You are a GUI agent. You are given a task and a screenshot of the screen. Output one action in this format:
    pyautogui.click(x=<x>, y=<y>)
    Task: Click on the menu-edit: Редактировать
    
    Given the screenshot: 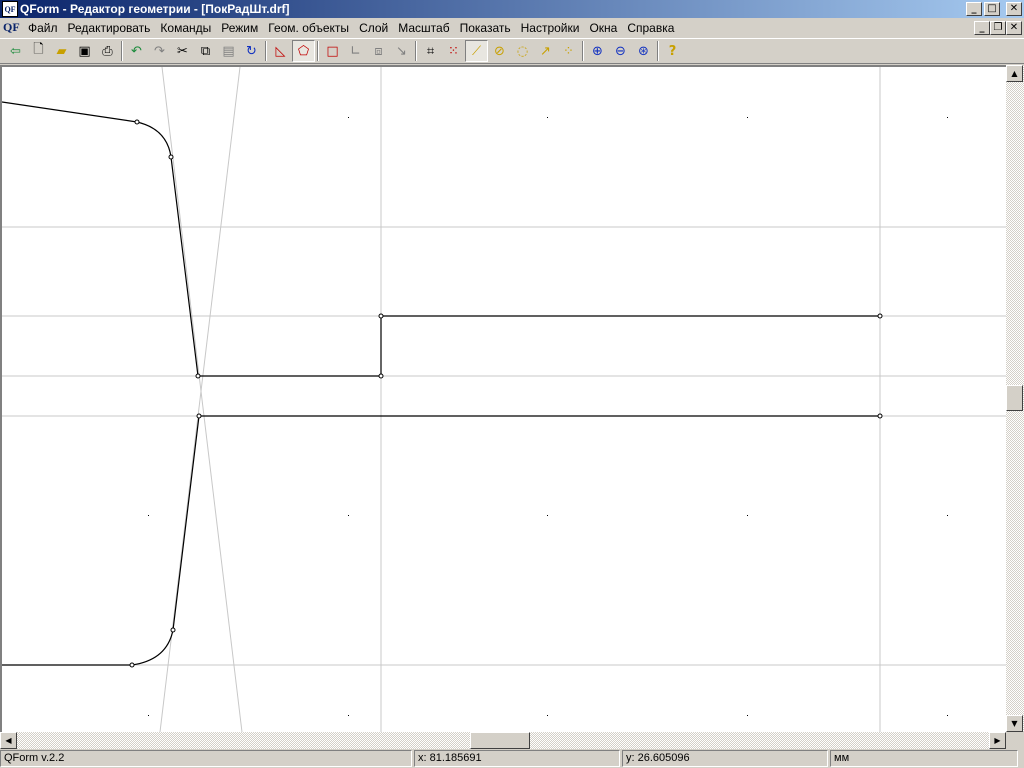 What is the action you would take?
    pyautogui.click(x=109, y=28)
    